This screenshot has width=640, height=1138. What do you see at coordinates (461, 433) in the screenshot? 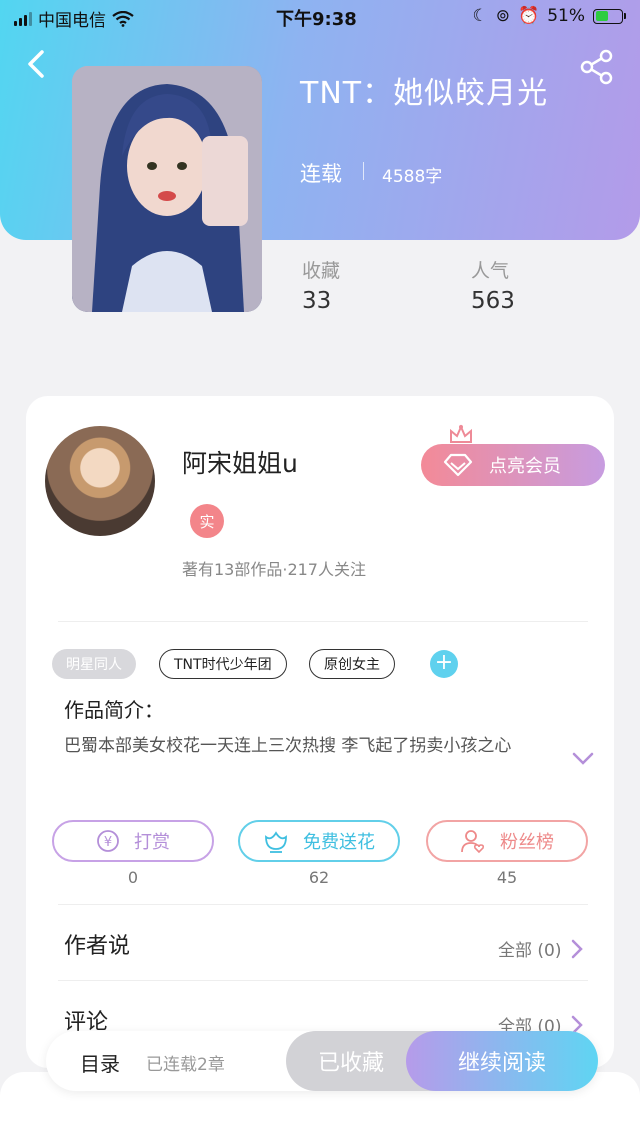
I see `crown-icon` at bounding box center [461, 433].